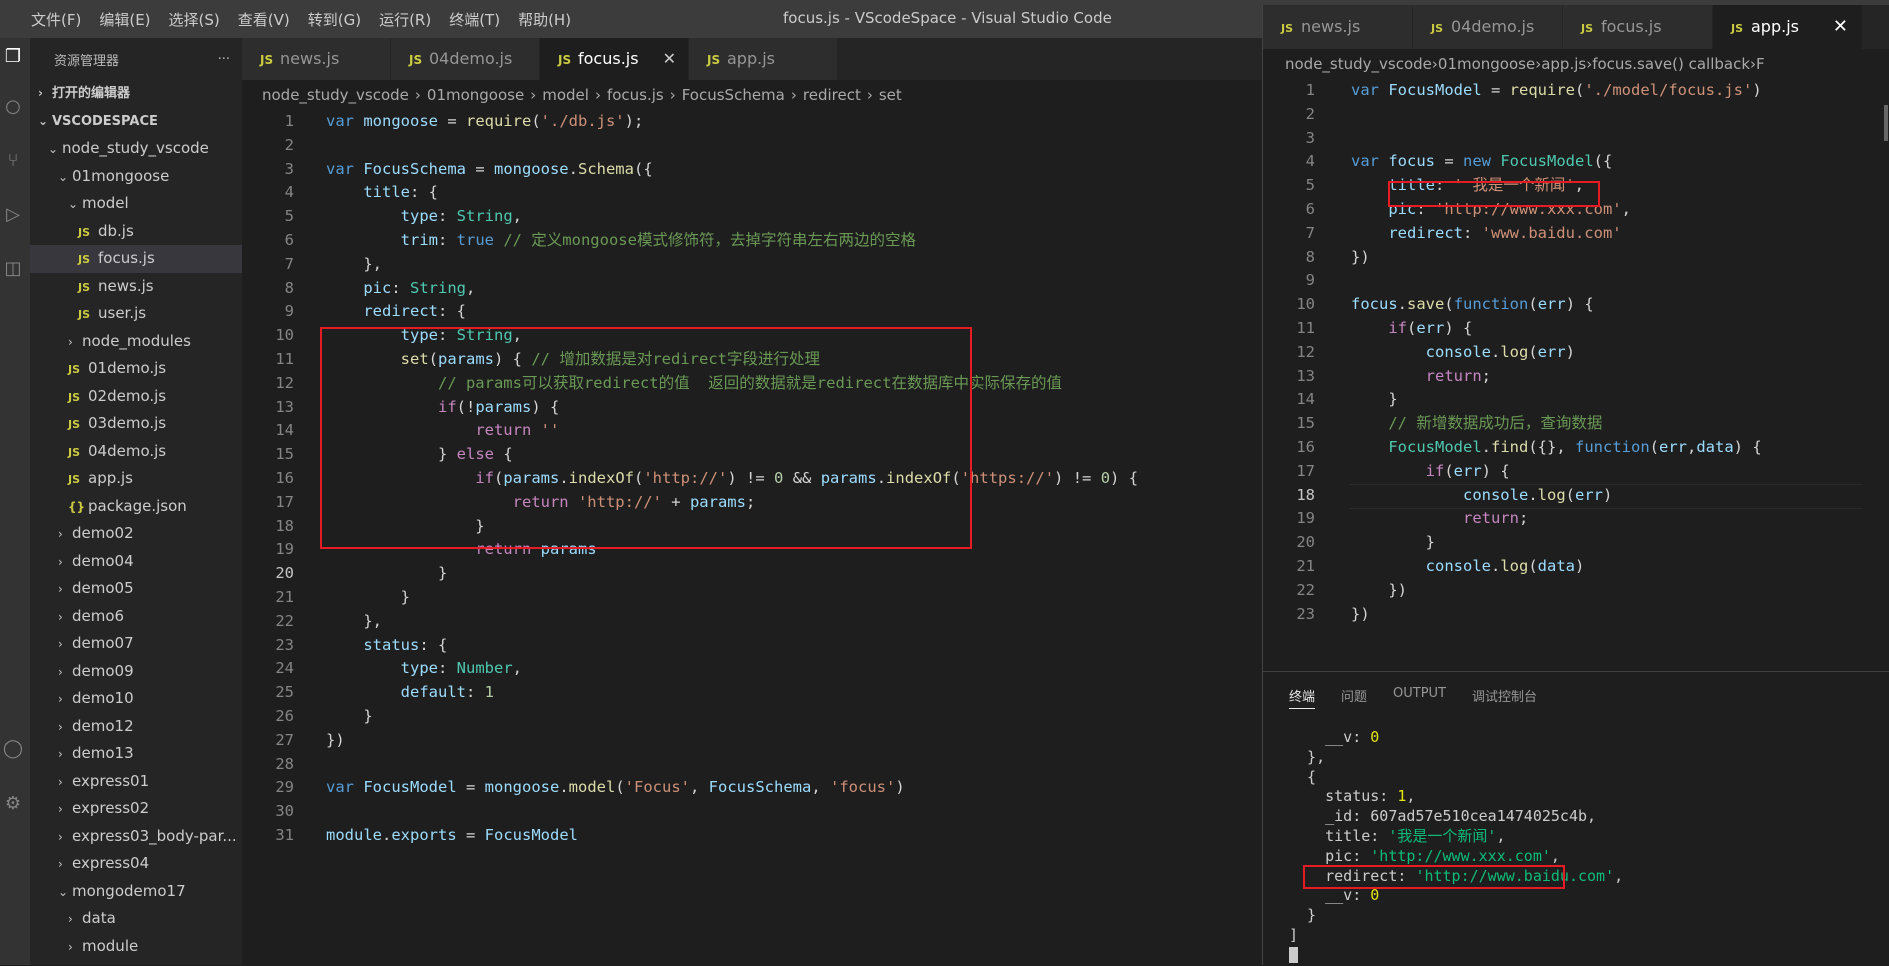 The height and width of the screenshot is (966, 1889). What do you see at coordinates (334, 19) in the screenshot?
I see `menu-item: 转到(G)` at bounding box center [334, 19].